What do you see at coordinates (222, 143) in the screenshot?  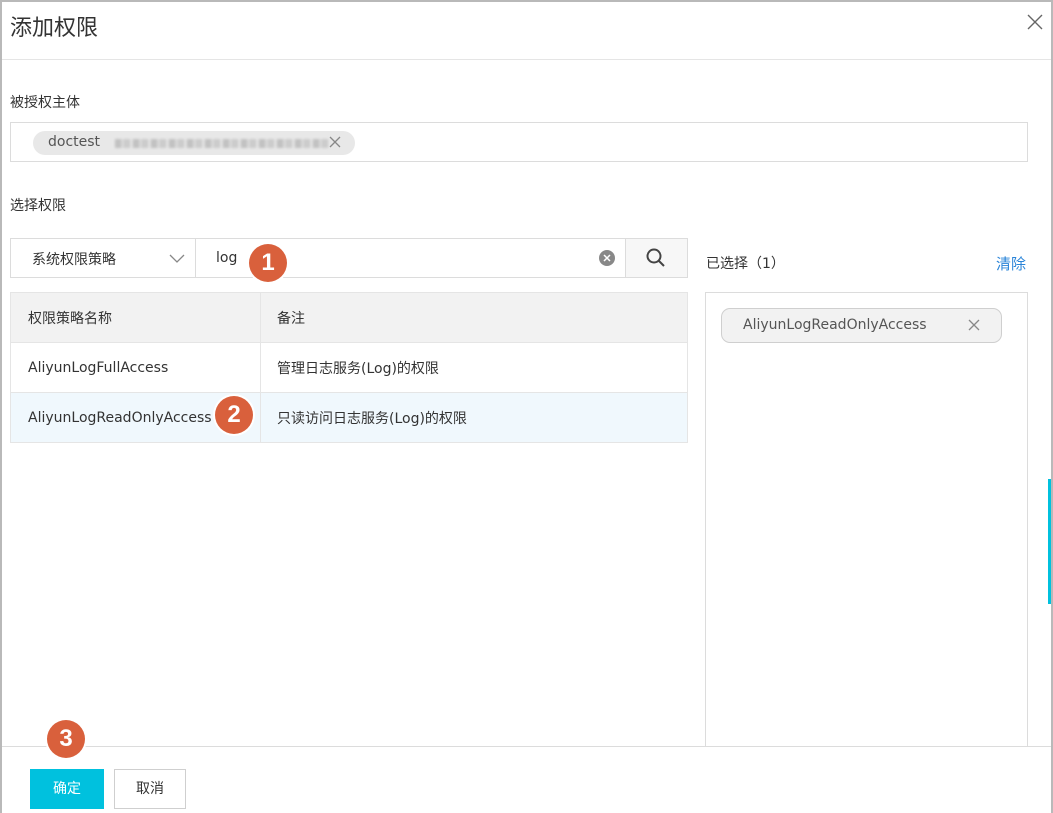 I see `blurred-account-text` at bounding box center [222, 143].